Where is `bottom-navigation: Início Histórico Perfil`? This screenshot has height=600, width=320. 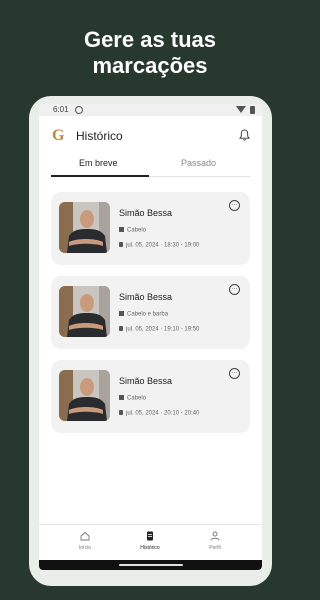
bottom-navigation: Início Histórico Perfil is located at coordinates (150, 542).